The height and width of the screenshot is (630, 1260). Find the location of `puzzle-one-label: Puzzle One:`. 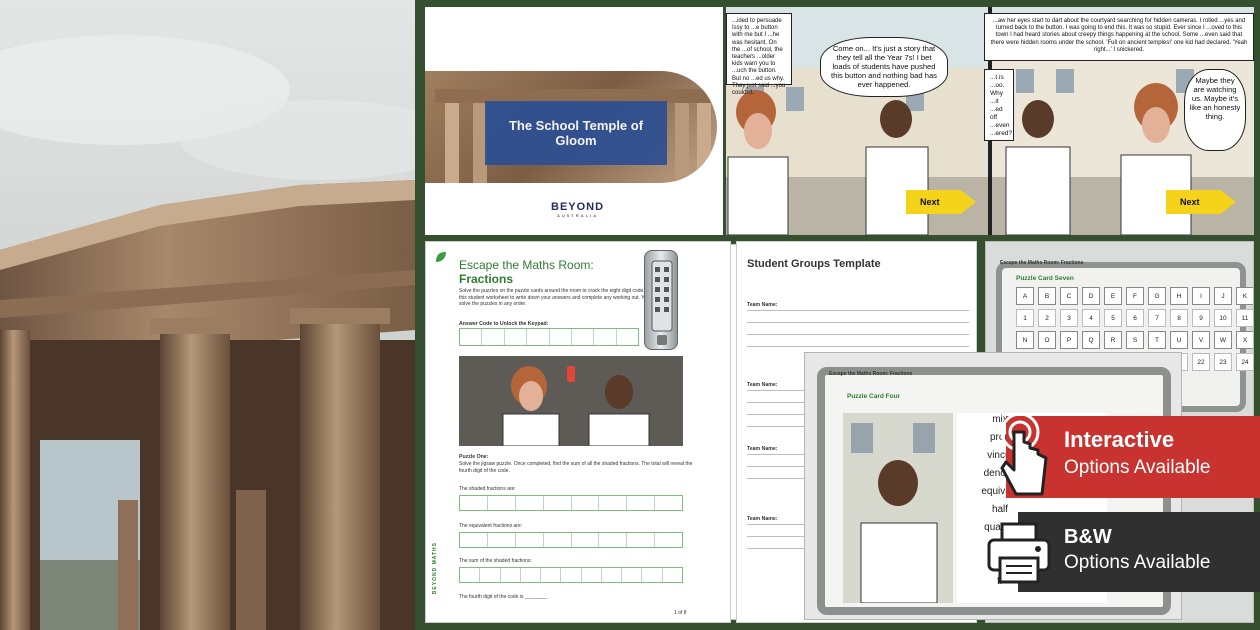

puzzle-one-label: Puzzle One: is located at coordinates (474, 457).